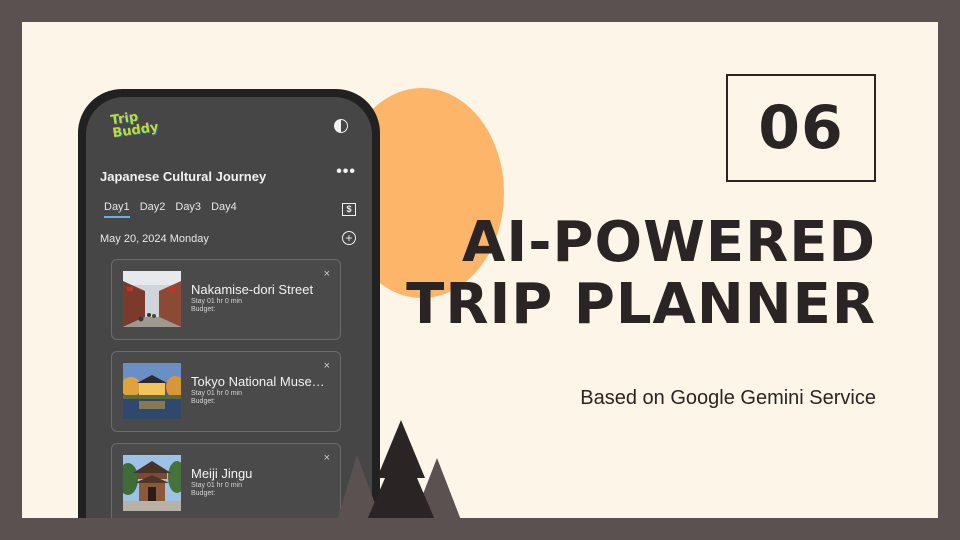 This screenshot has height=540, width=960. What do you see at coordinates (152, 391) in the screenshot?
I see `tokyo-museum-photo` at bounding box center [152, 391].